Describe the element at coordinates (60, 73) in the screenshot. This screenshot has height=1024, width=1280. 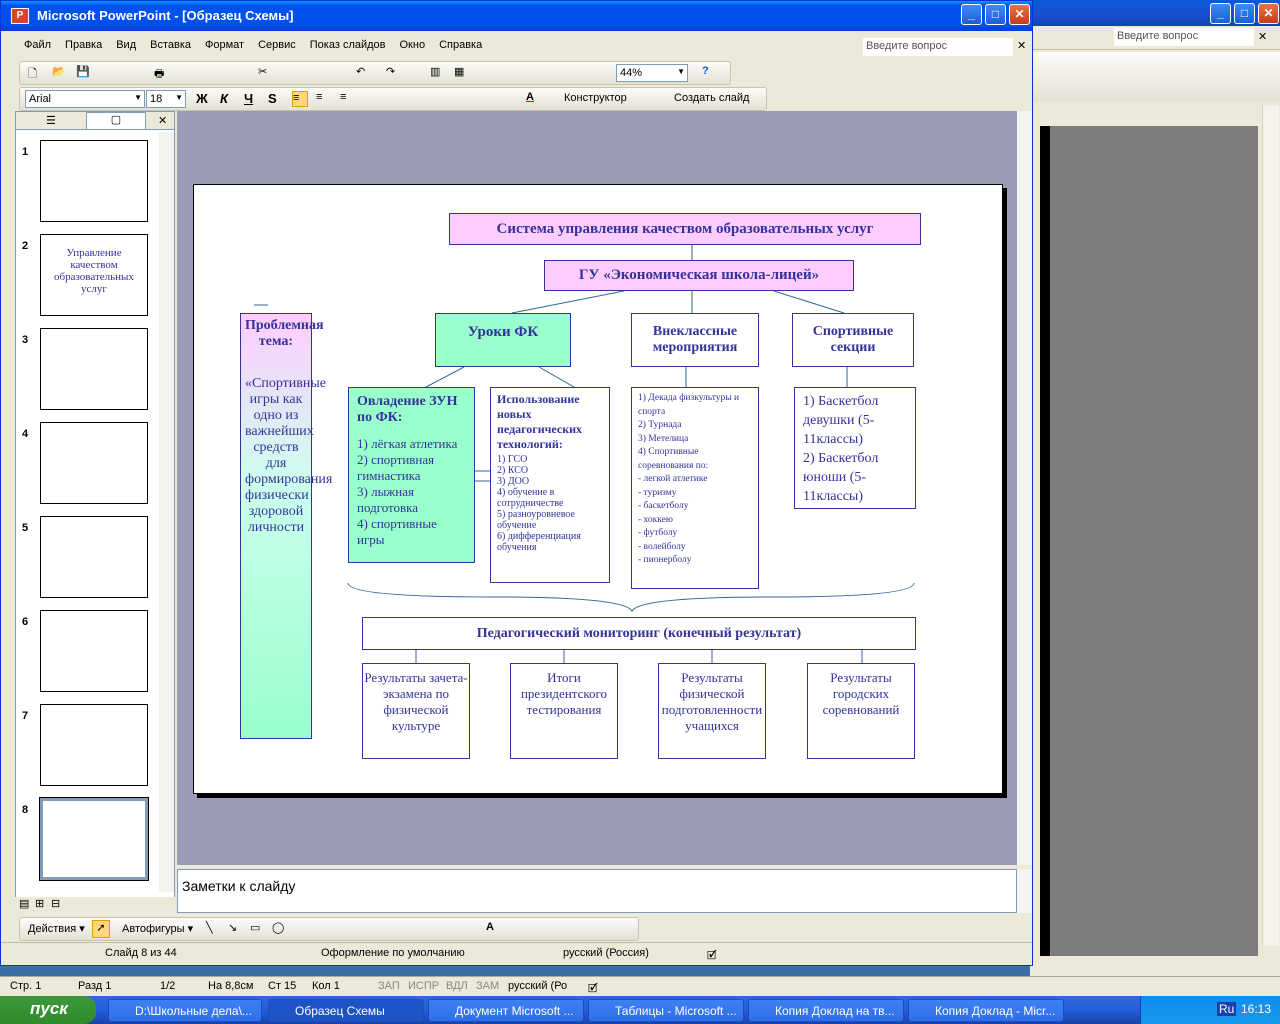
I see `open-icon: 📂` at that location.